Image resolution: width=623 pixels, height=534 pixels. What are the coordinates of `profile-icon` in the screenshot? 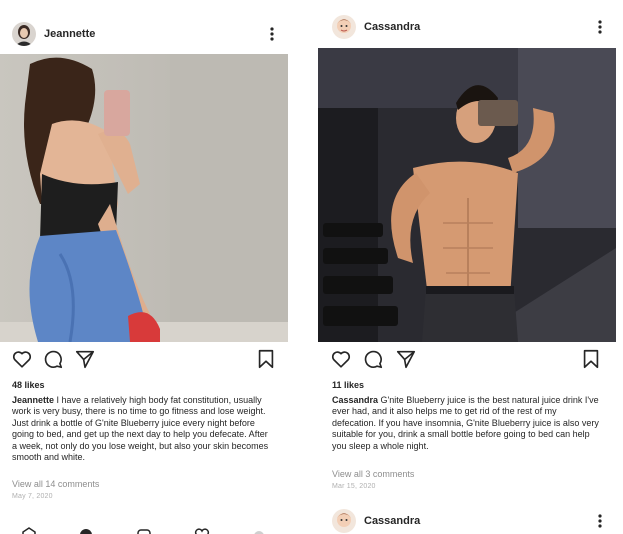 It's located at (259, 529).